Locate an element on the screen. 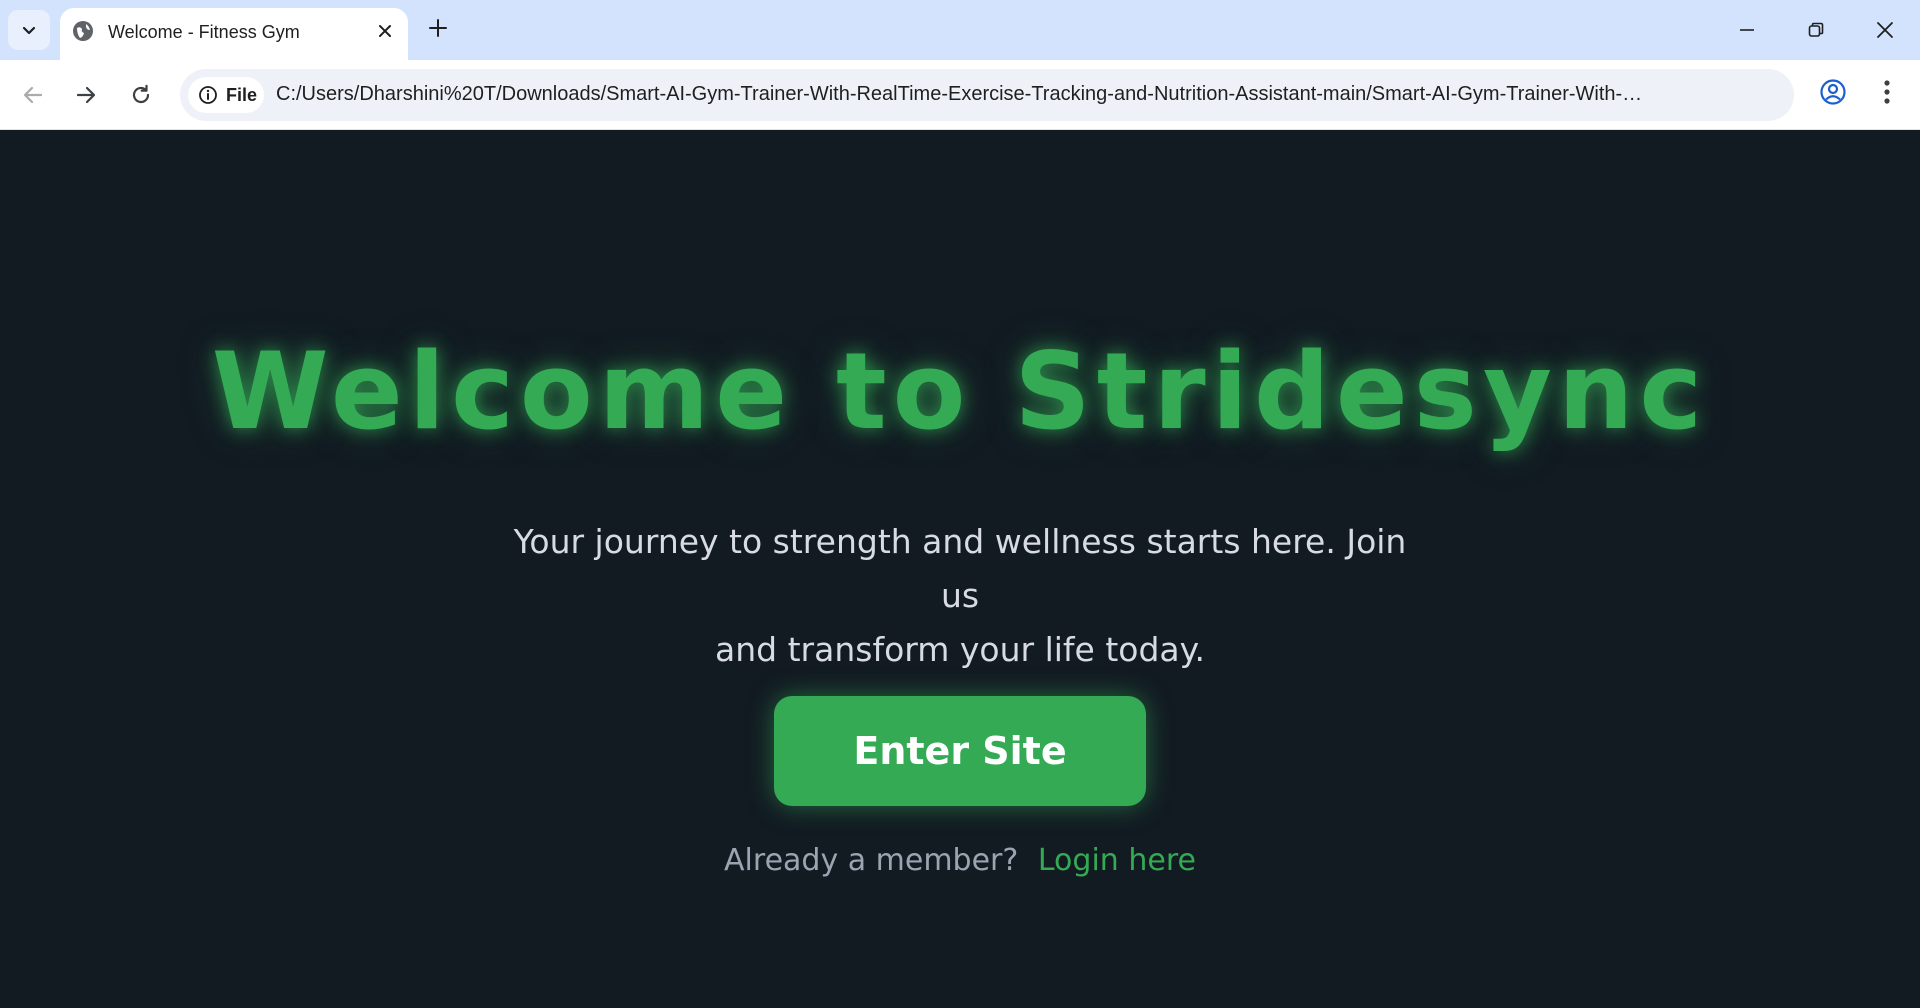 The height and width of the screenshot is (1008, 1920). account-circle-icon is located at coordinates (1833, 92).